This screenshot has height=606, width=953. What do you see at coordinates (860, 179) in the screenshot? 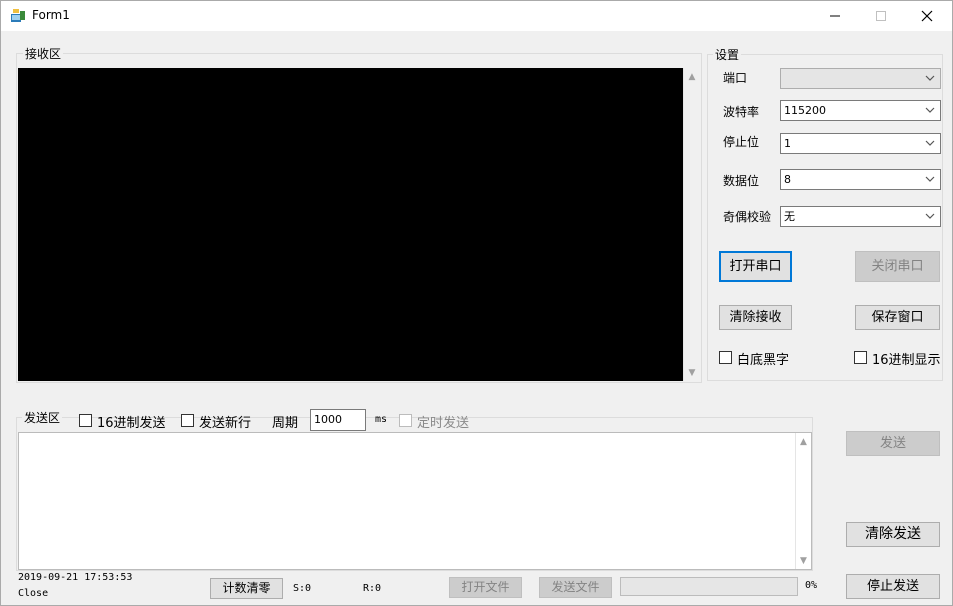
I see `databits-select: 8` at bounding box center [860, 179].